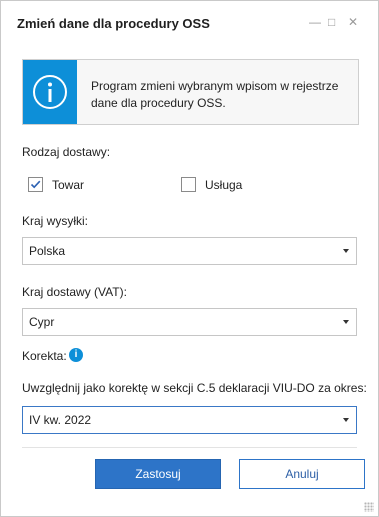 The image size is (379, 517). I want to click on delivery-country-label: Kraj dostawy (VAT):, so click(74, 292).